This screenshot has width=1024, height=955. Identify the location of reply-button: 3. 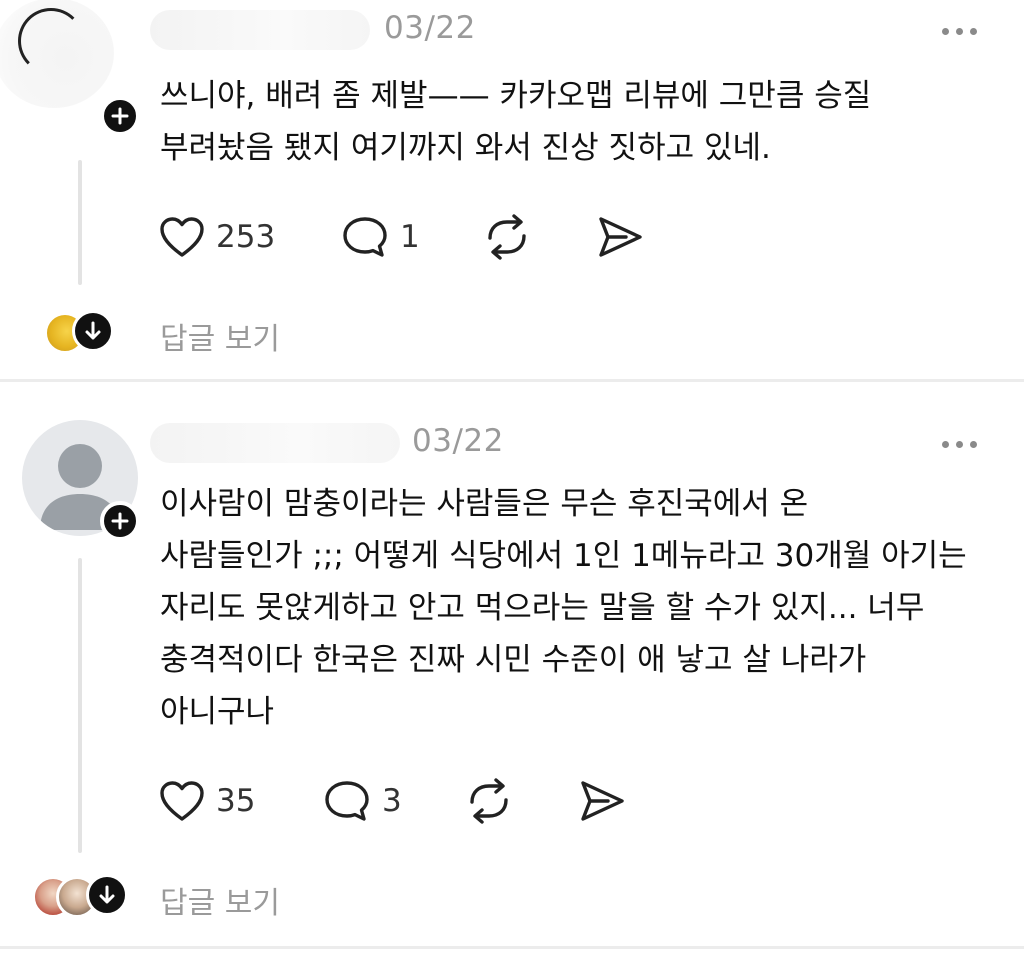
(362, 801).